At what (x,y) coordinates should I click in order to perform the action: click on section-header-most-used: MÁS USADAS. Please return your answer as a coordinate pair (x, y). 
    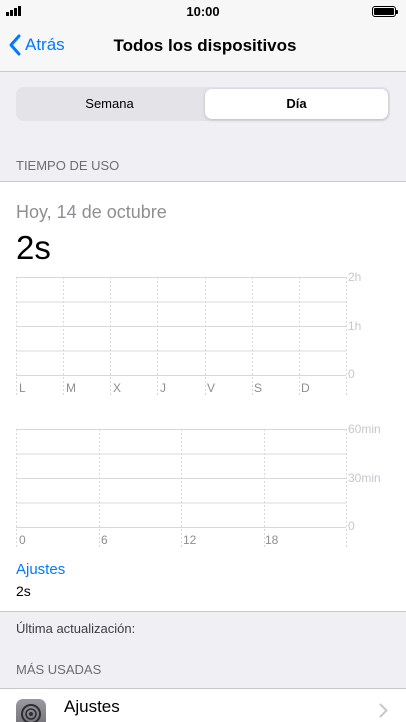
    Looking at the image, I should click on (59, 669).